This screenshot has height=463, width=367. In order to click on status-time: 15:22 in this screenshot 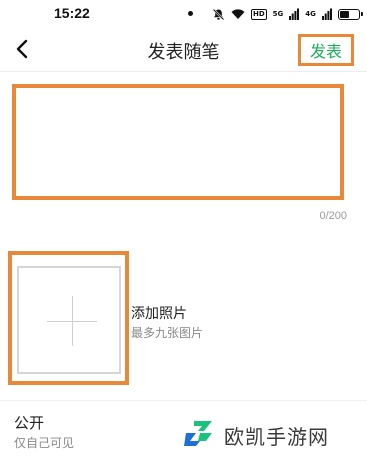, I will do `click(72, 13)`.